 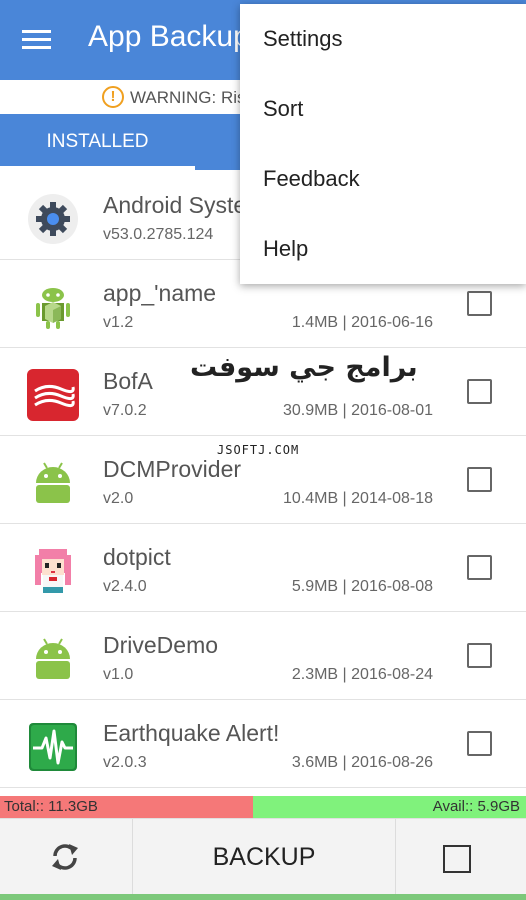 I want to click on backup-button: BACKUP, so click(x=264, y=857).